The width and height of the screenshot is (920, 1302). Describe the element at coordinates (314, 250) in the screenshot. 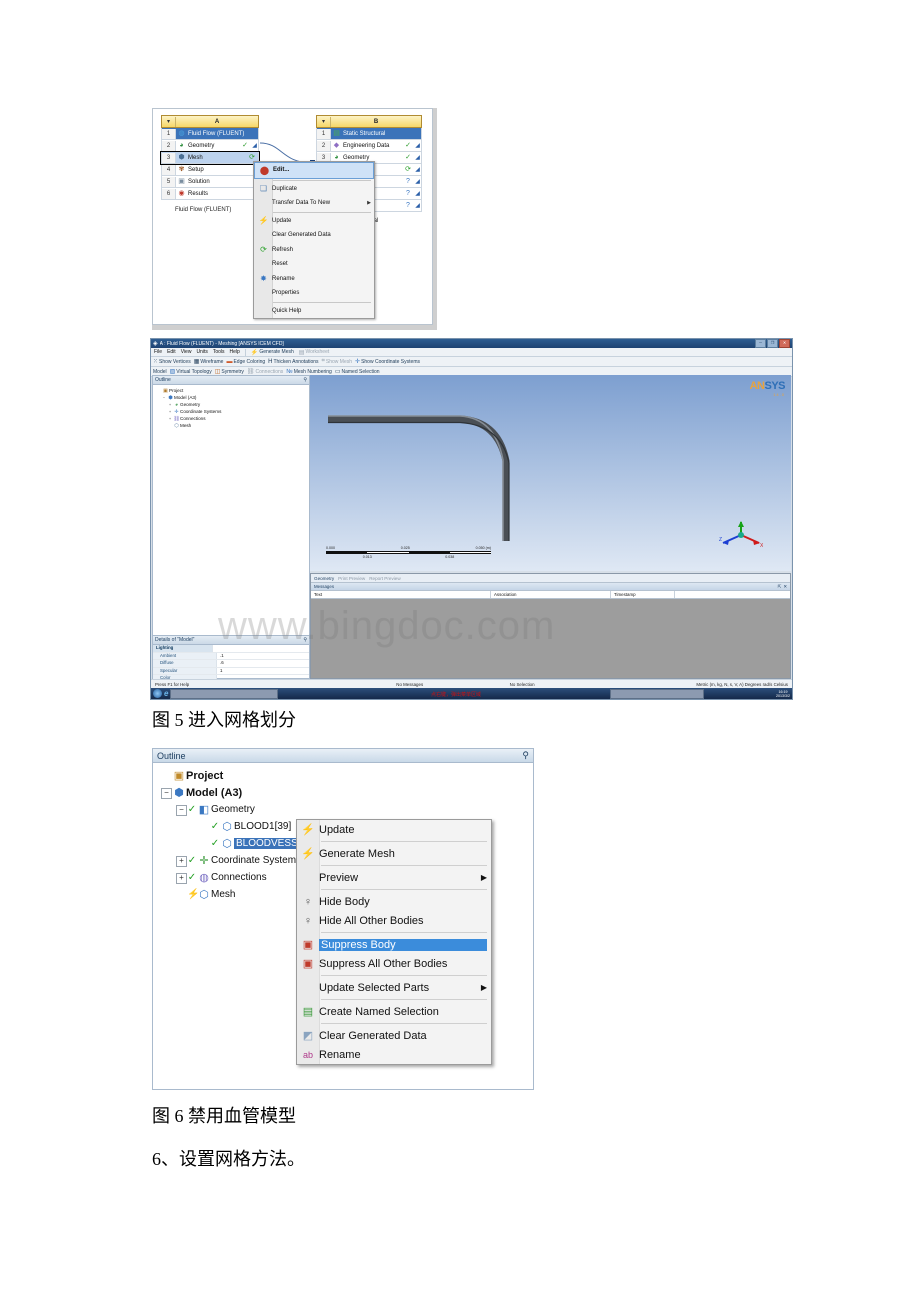

I see `menu-item-refresh: ⟳ Refresh` at that location.